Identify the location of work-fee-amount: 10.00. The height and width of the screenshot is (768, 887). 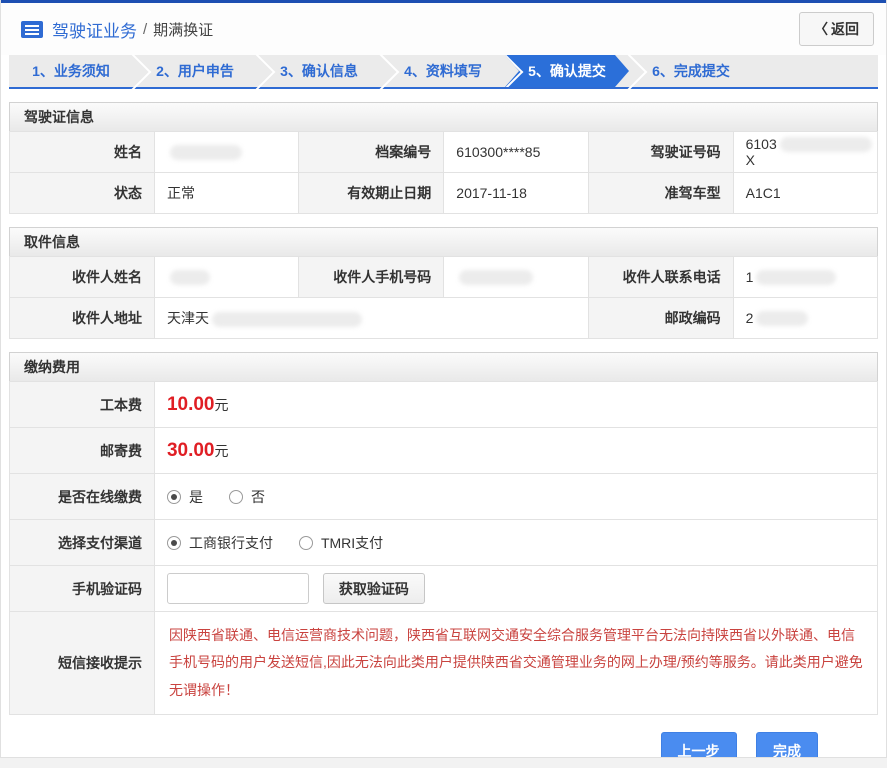
(190, 404).